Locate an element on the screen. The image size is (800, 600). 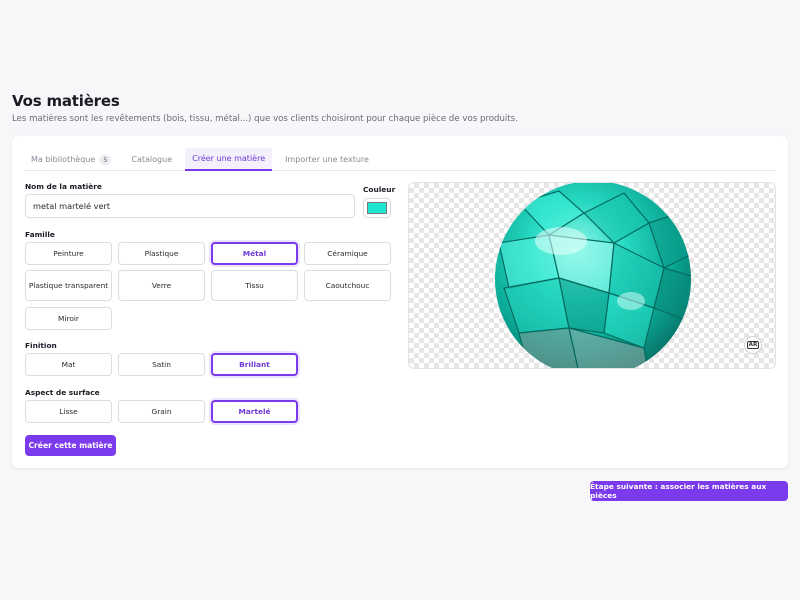
tab-import-texture-label: Importer une texture is located at coordinates (327, 159).